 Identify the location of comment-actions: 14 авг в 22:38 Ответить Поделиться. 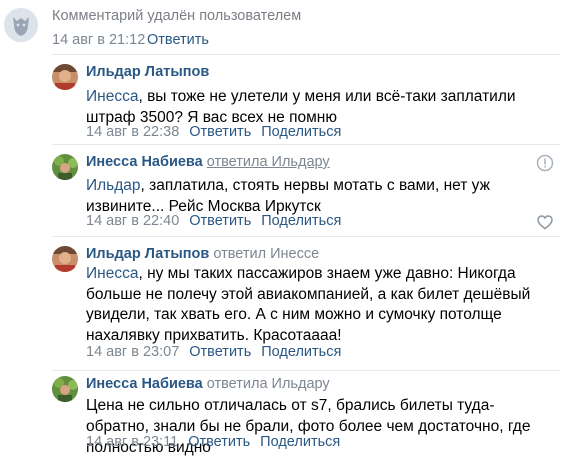
(213, 132).